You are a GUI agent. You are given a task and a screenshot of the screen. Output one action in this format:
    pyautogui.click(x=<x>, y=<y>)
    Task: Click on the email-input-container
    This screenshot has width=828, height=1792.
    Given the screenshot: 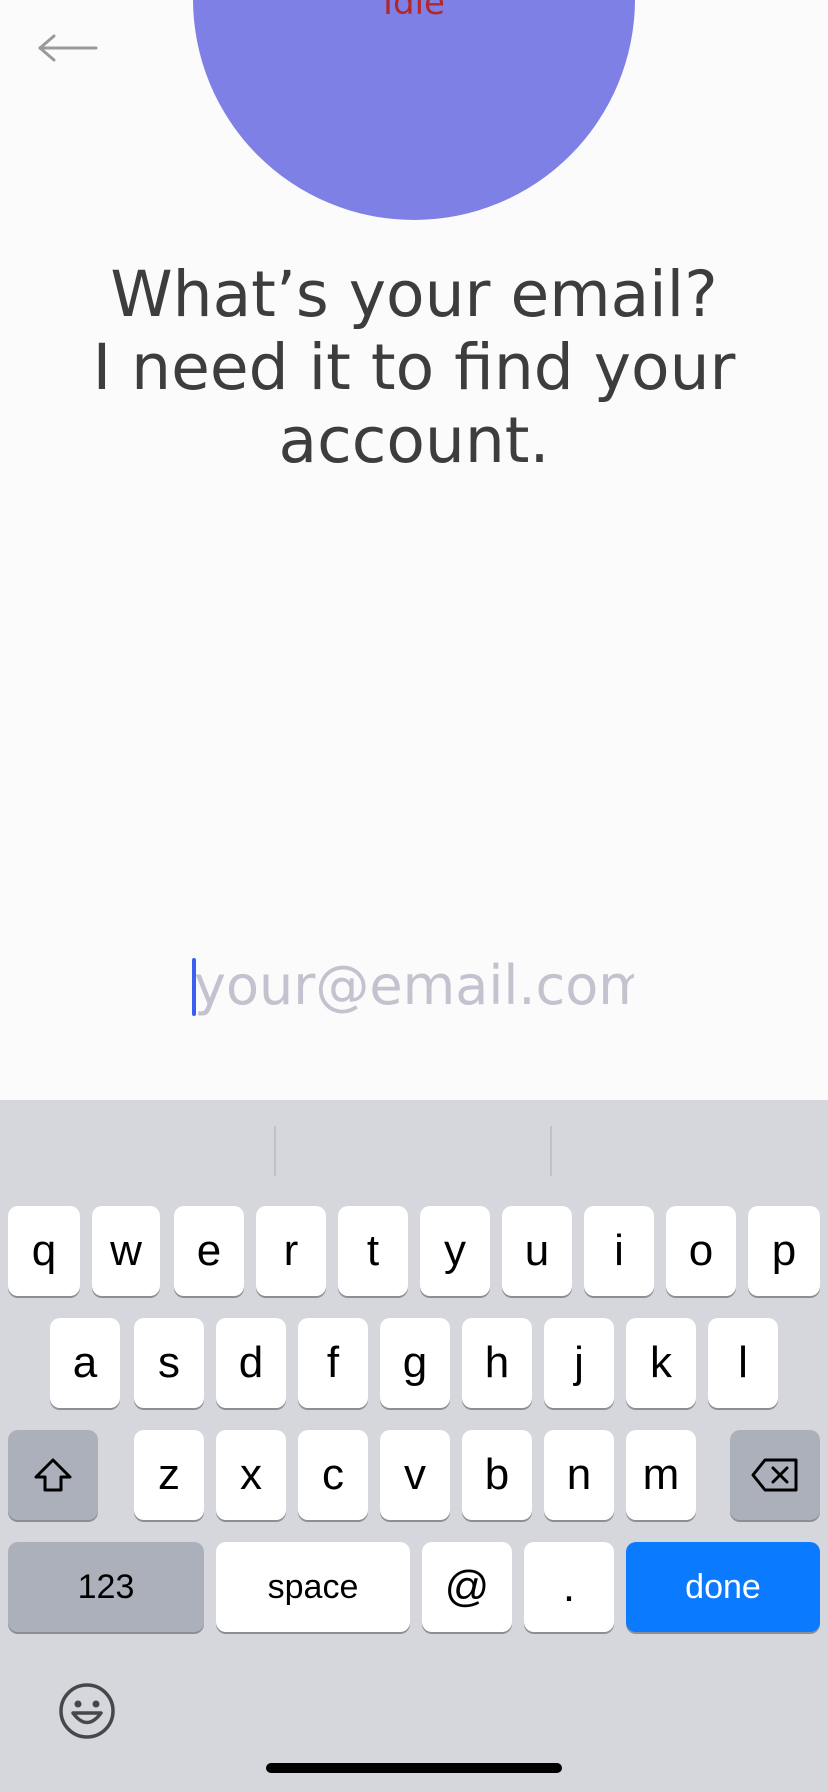 What is the action you would take?
    pyautogui.click(x=414, y=985)
    